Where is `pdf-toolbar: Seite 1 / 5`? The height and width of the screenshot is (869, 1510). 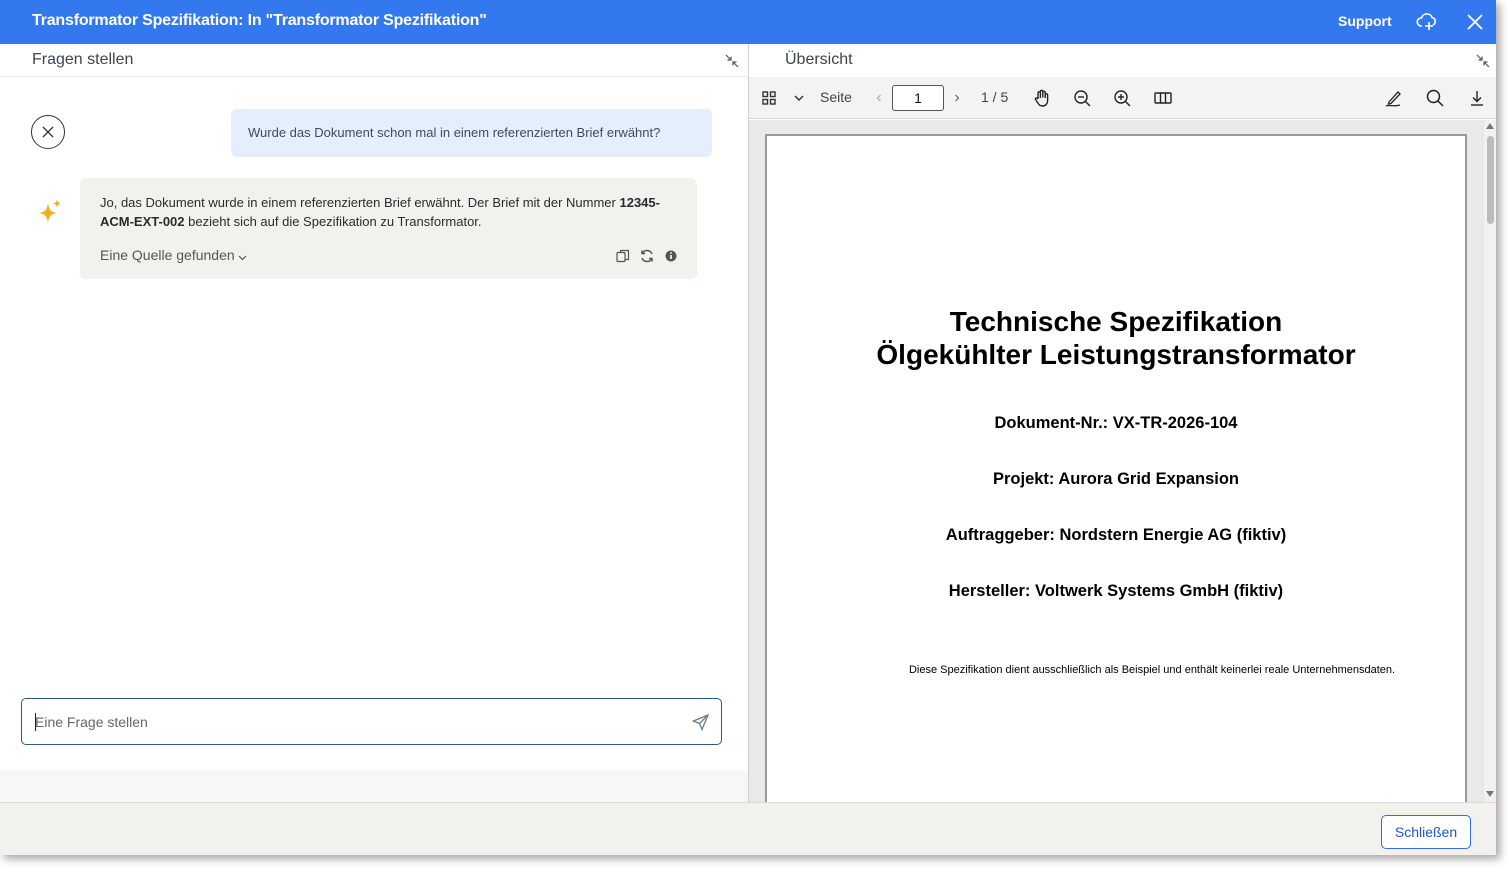 pdf-toolbar: Seite 1 / 5 is located at coordinates (1122, 98).